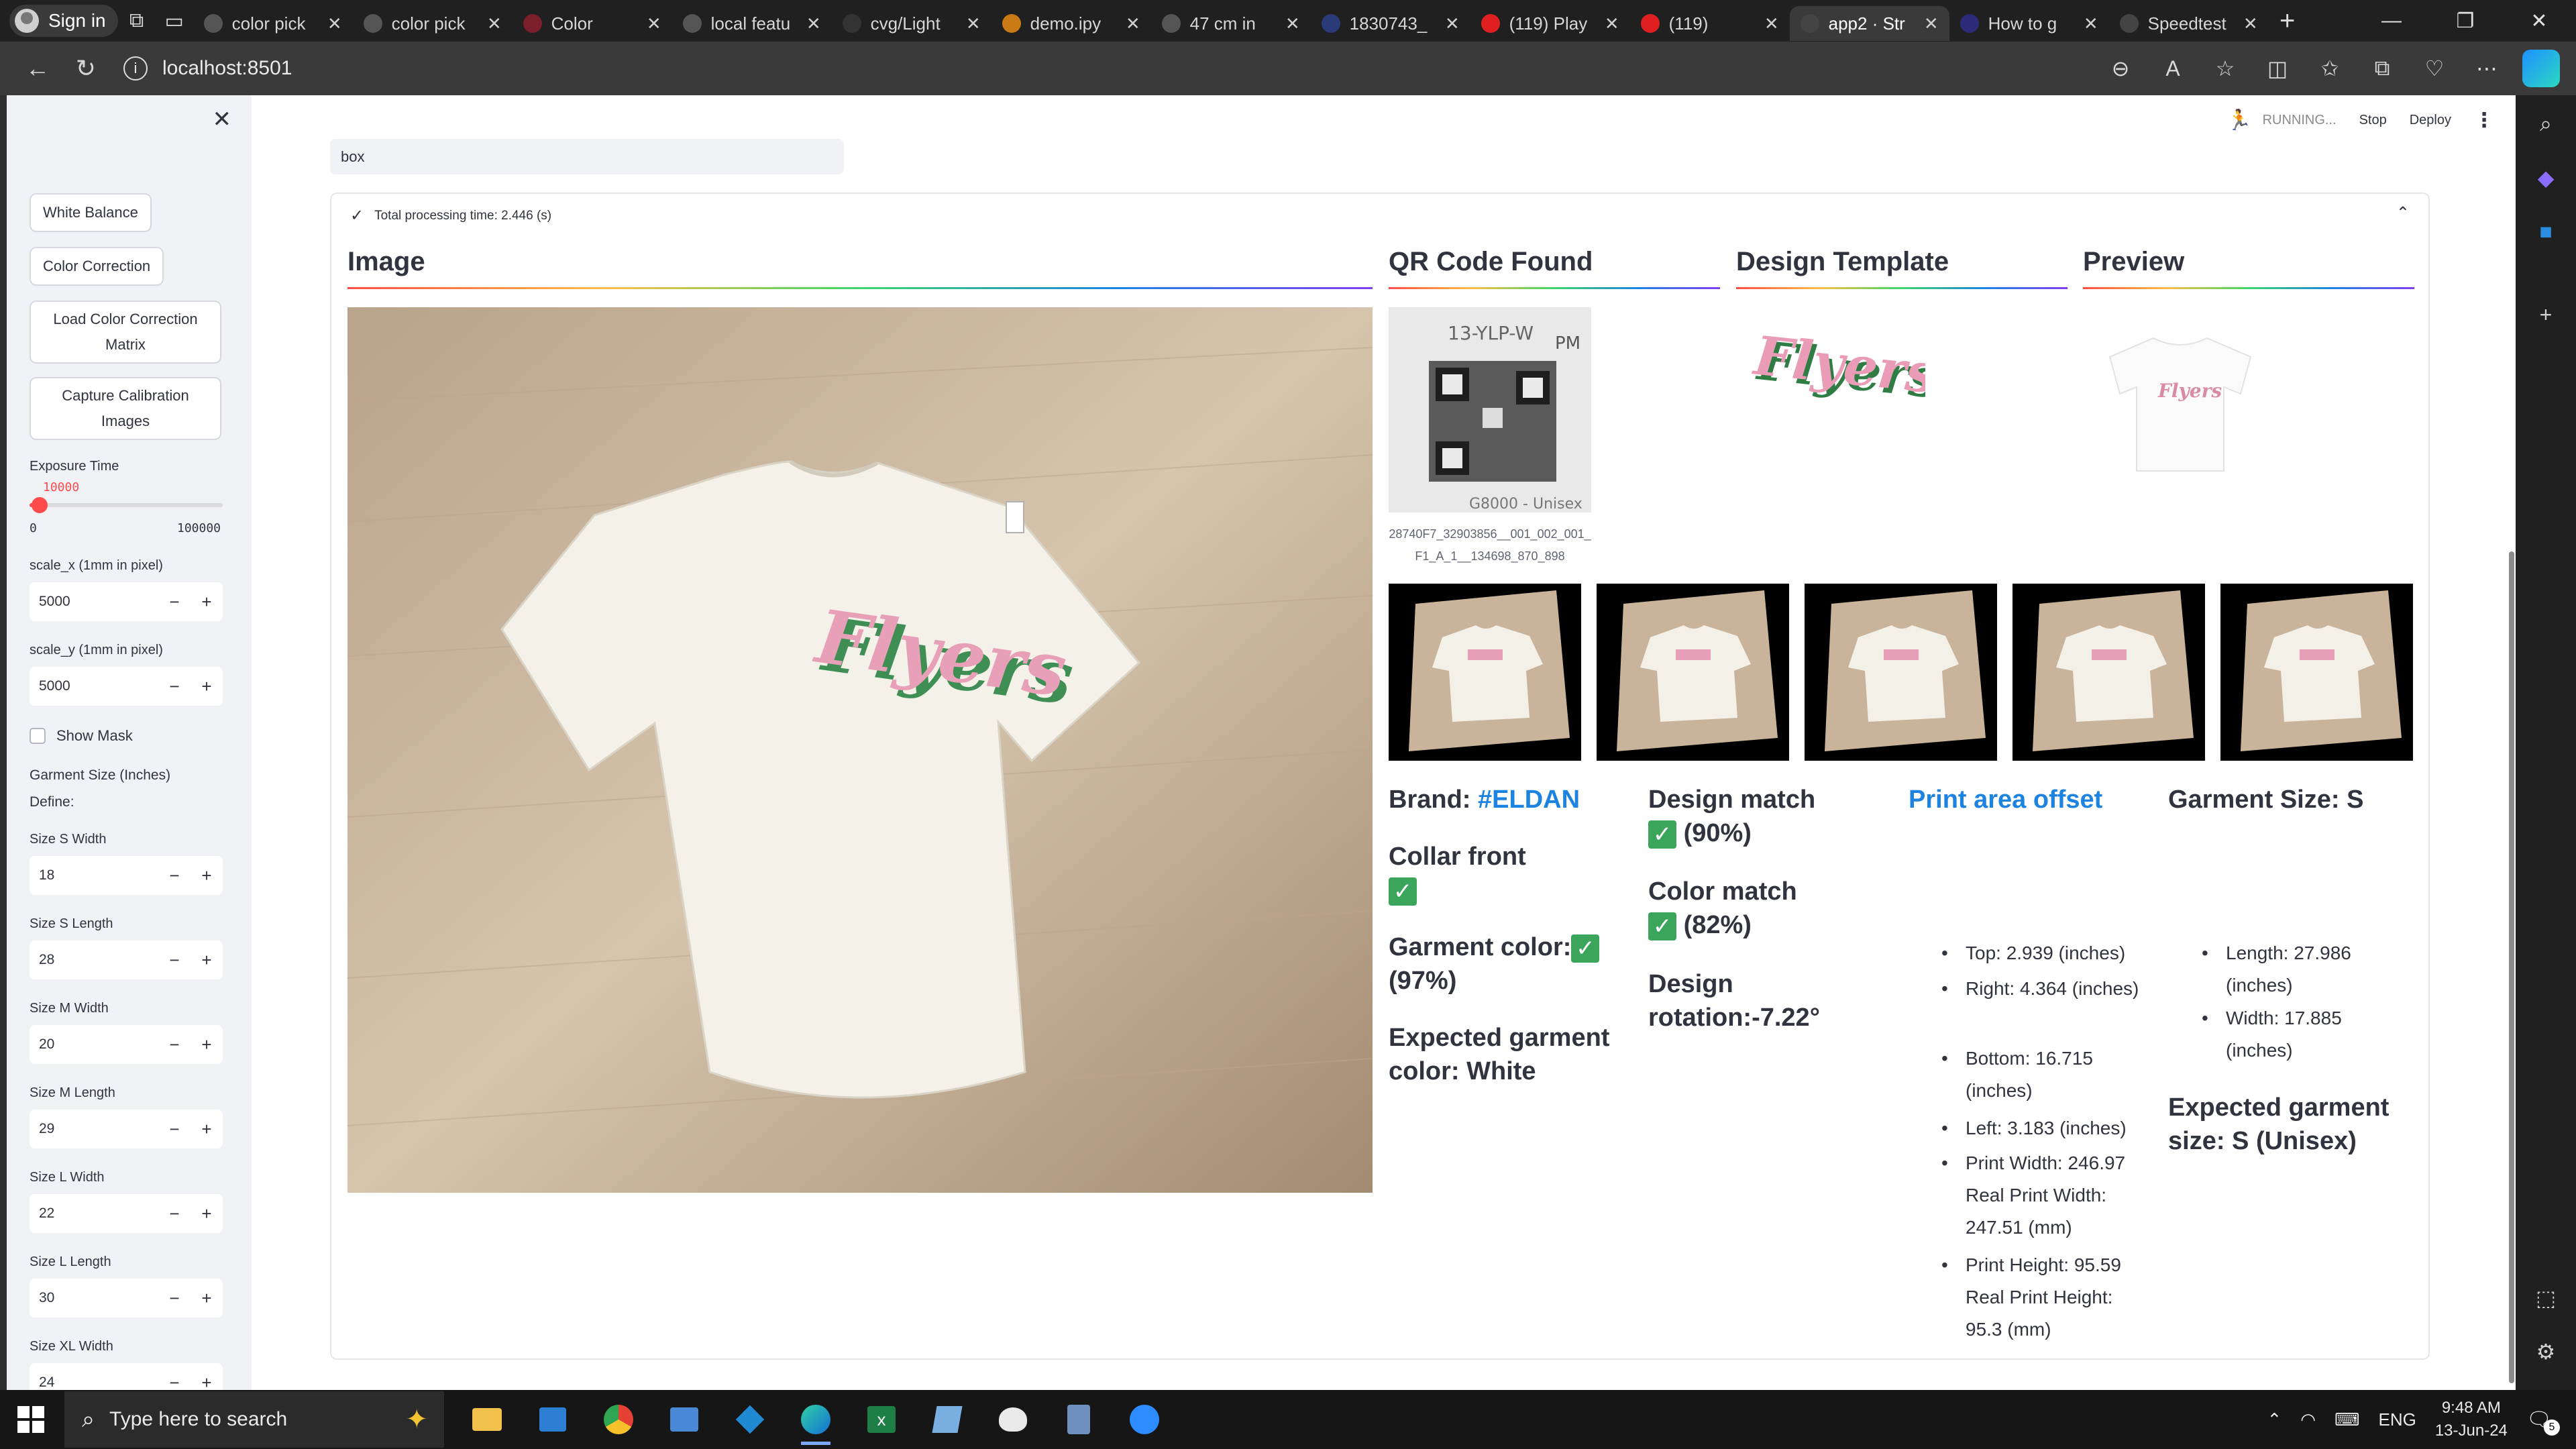 The width and height of the screenshot is (2576, 1449). I want to click on chevron-up-icon: ⌃, so click(2403, 213).